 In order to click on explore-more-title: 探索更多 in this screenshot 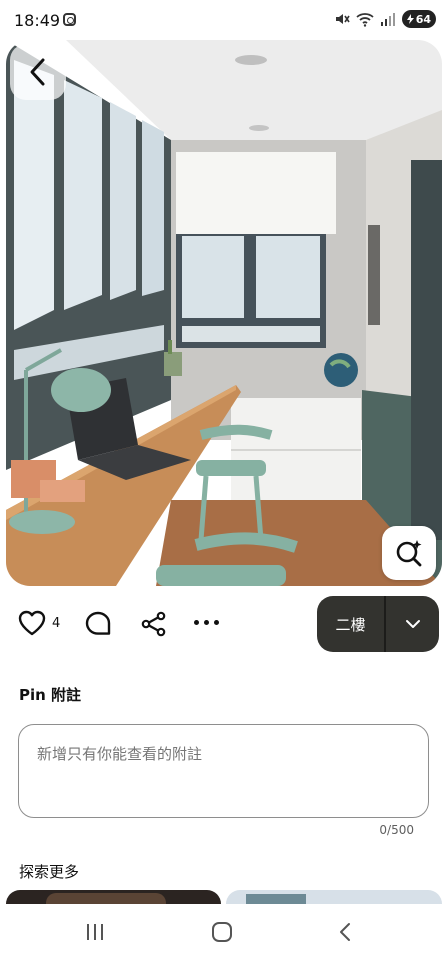, I will do `click(49, 872)`.